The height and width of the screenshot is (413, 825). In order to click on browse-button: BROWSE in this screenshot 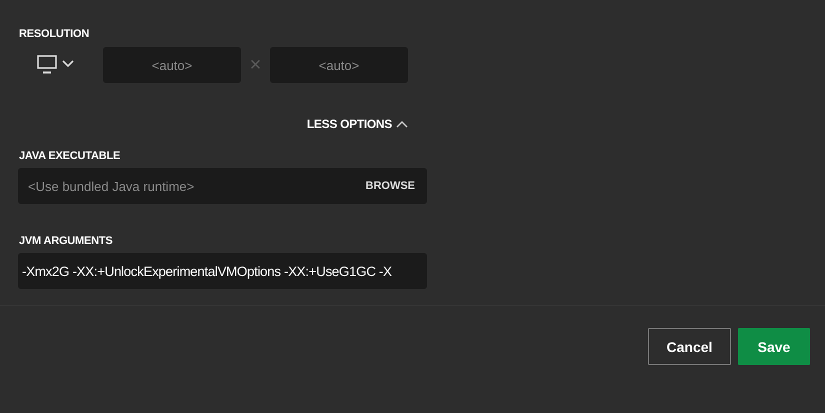, I will do `click(390, 186)`.